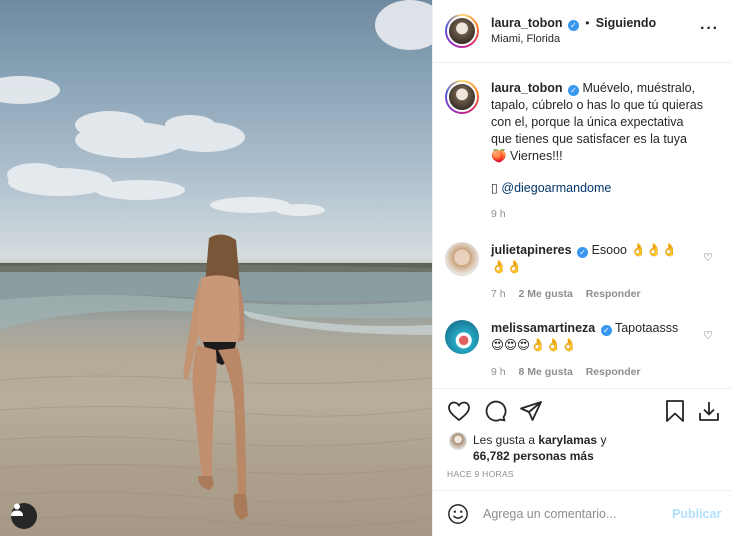 The height and width of the screenshot is (536, 731). What do you see at coordinates (709, 411) in the screenshot?
I see `download-icon` at bounding box center [709, 411].